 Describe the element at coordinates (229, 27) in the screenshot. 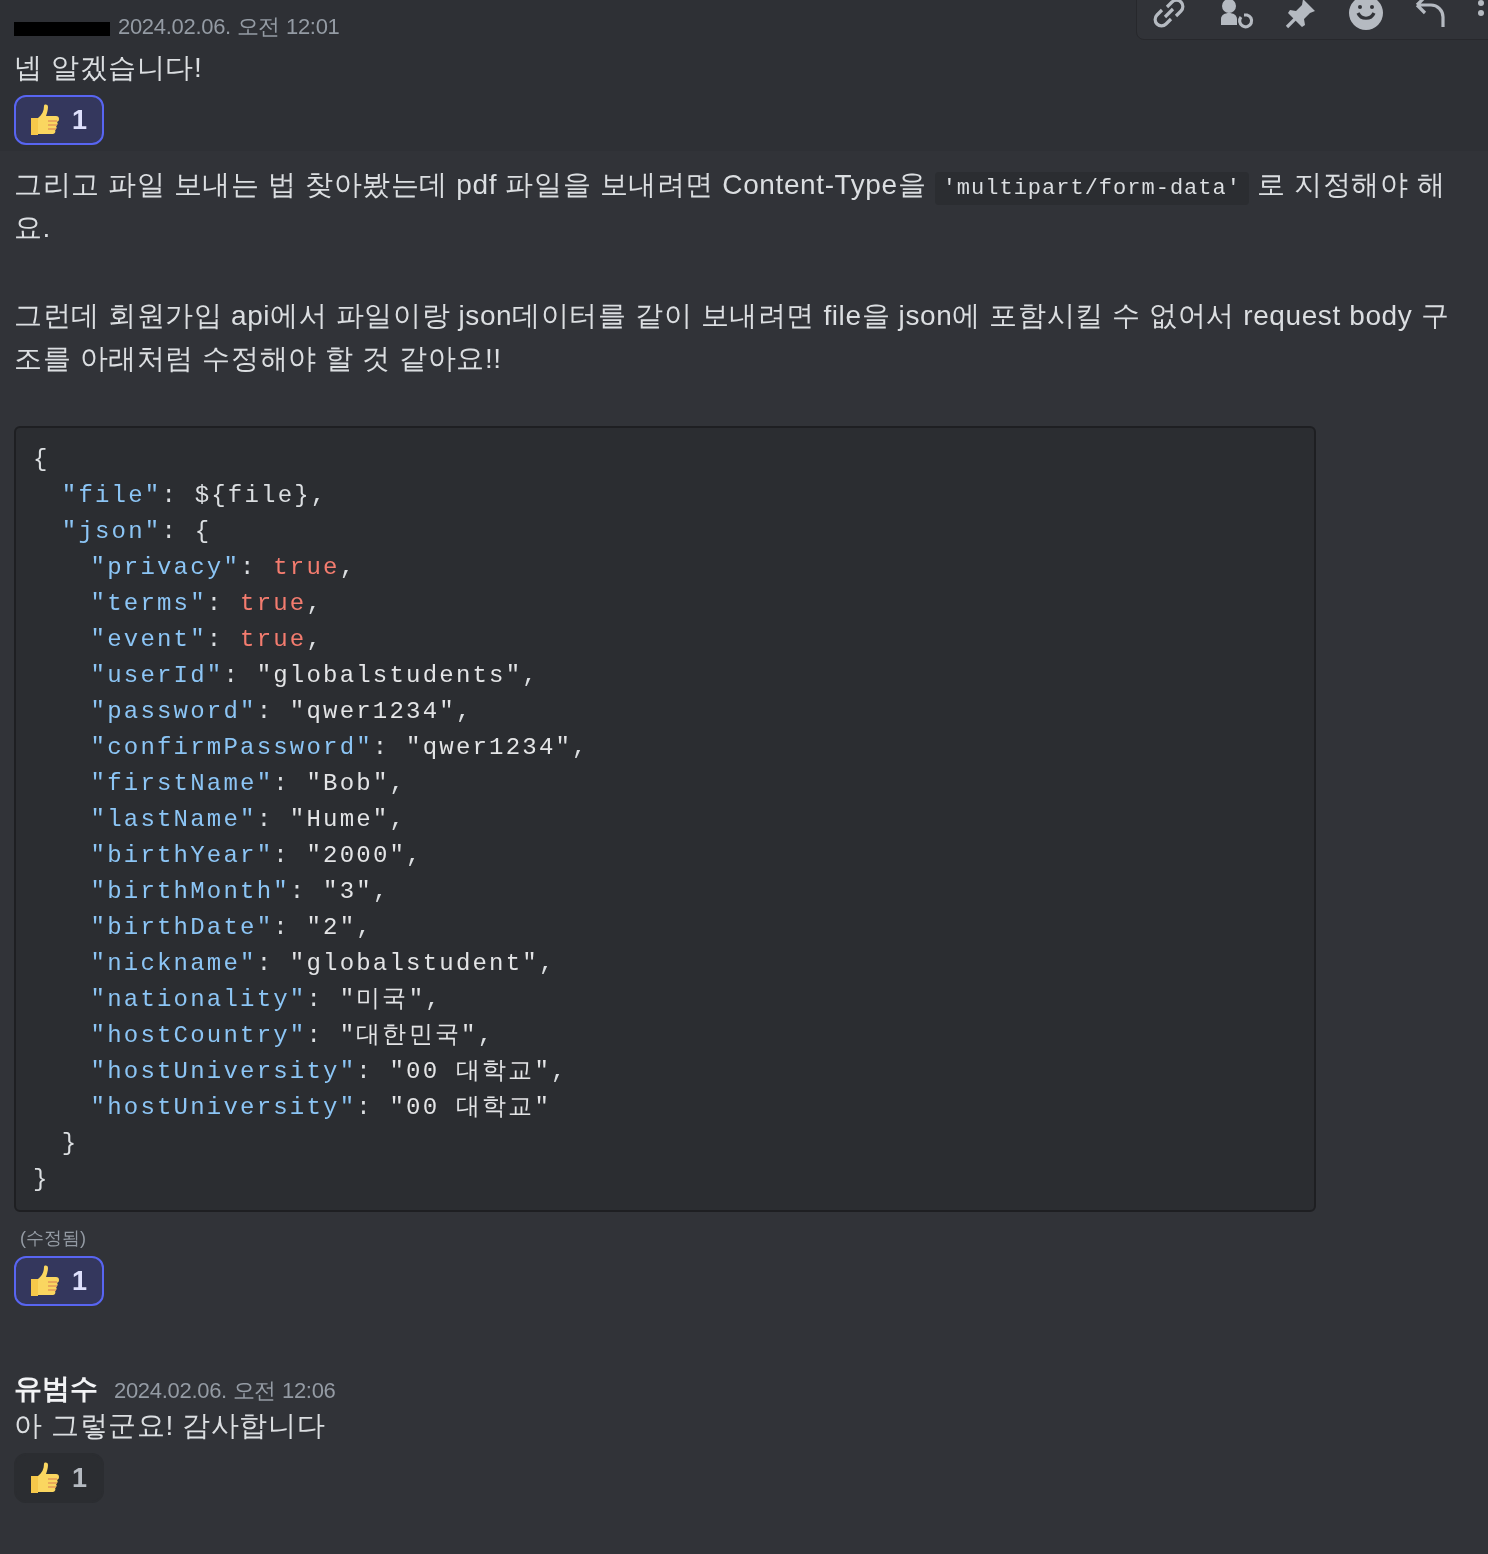

I see `timestamp: 2024.02.06. 오전 12:01` at that location.